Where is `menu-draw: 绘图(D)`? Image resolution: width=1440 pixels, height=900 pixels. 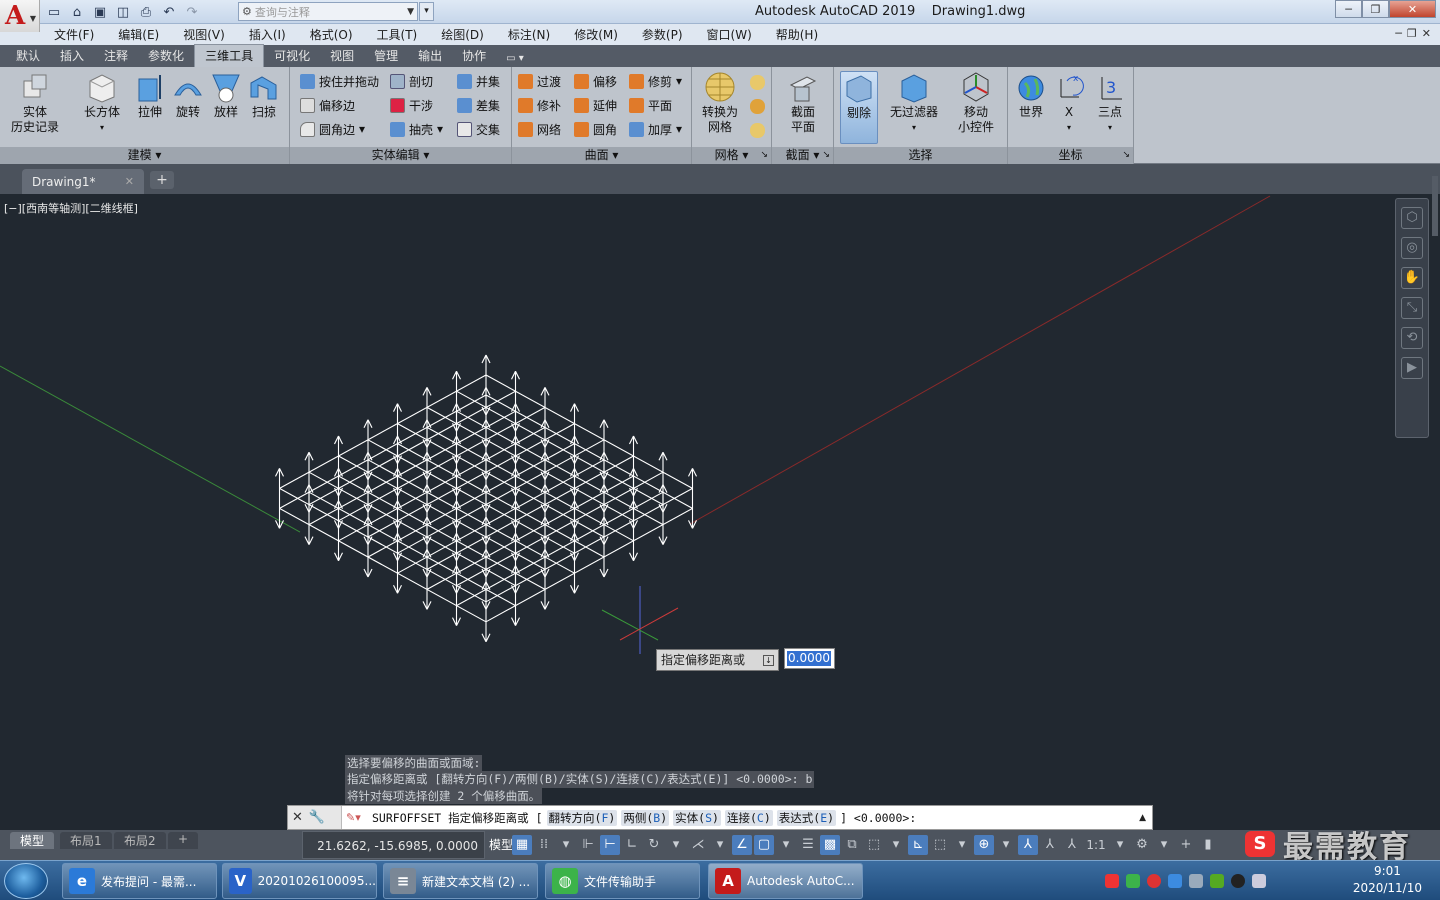
menu-draw: 绘图(D) is located at coordinates (462, 34).